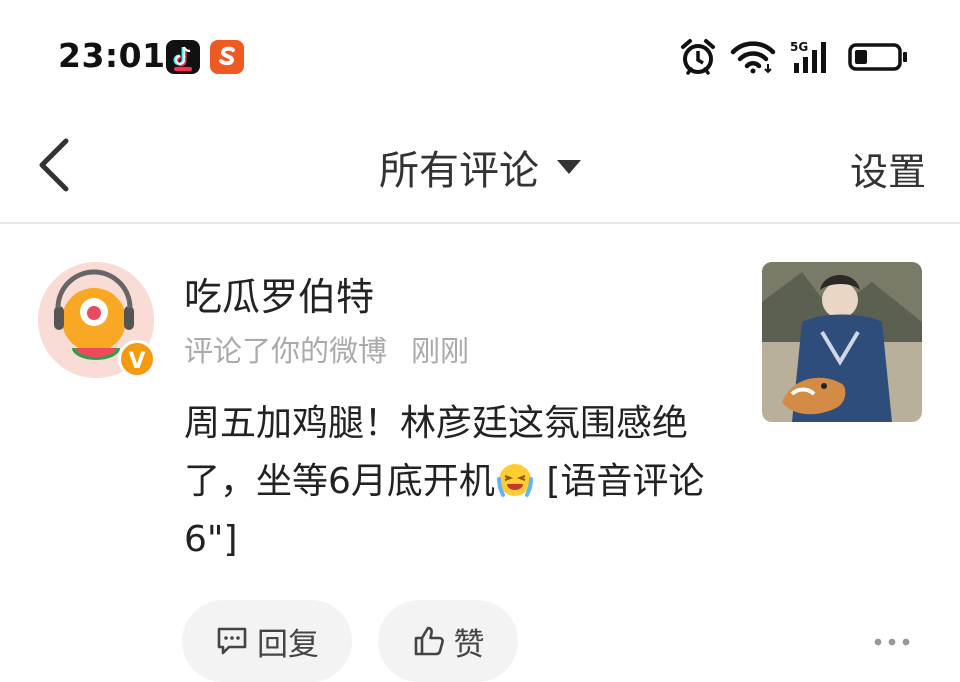 The image size is (960, 682). Describe the element at coordinates (892, 642) in the screenshot. I see `more-dots-icon` at that location.